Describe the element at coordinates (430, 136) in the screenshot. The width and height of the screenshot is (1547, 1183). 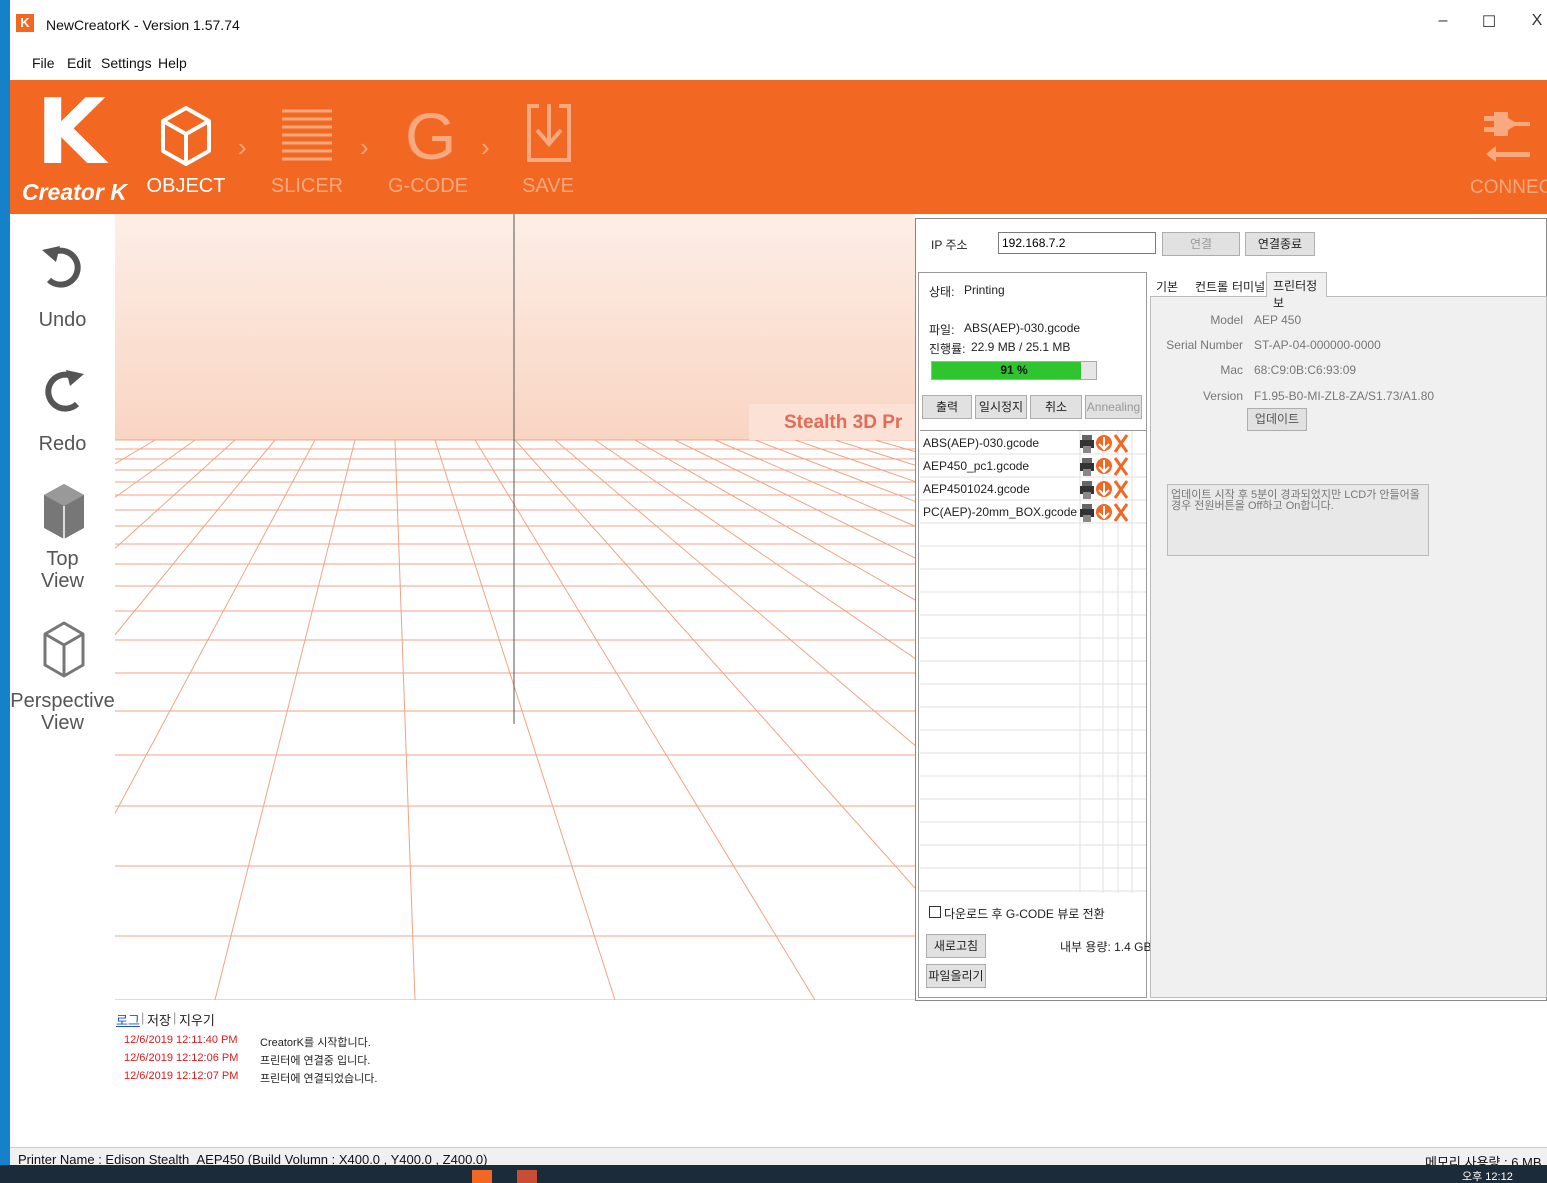
I see `gcode-icon: G` at that location.